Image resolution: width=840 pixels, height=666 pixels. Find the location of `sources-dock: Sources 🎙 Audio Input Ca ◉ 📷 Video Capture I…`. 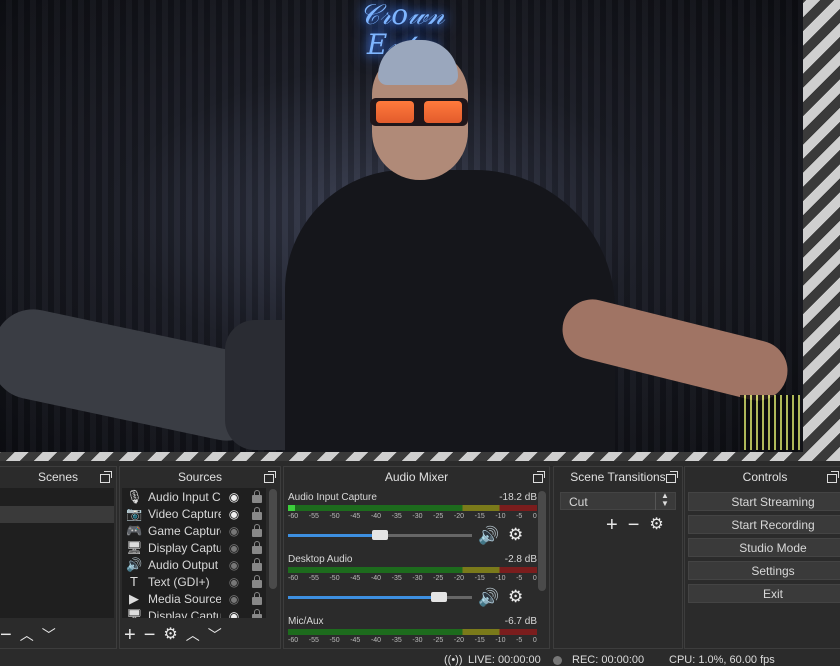

sources-dock: Sources 🎙 Audio Input Ca ◉ 📷 Video Capture I… is located at coordinates (200, 557).